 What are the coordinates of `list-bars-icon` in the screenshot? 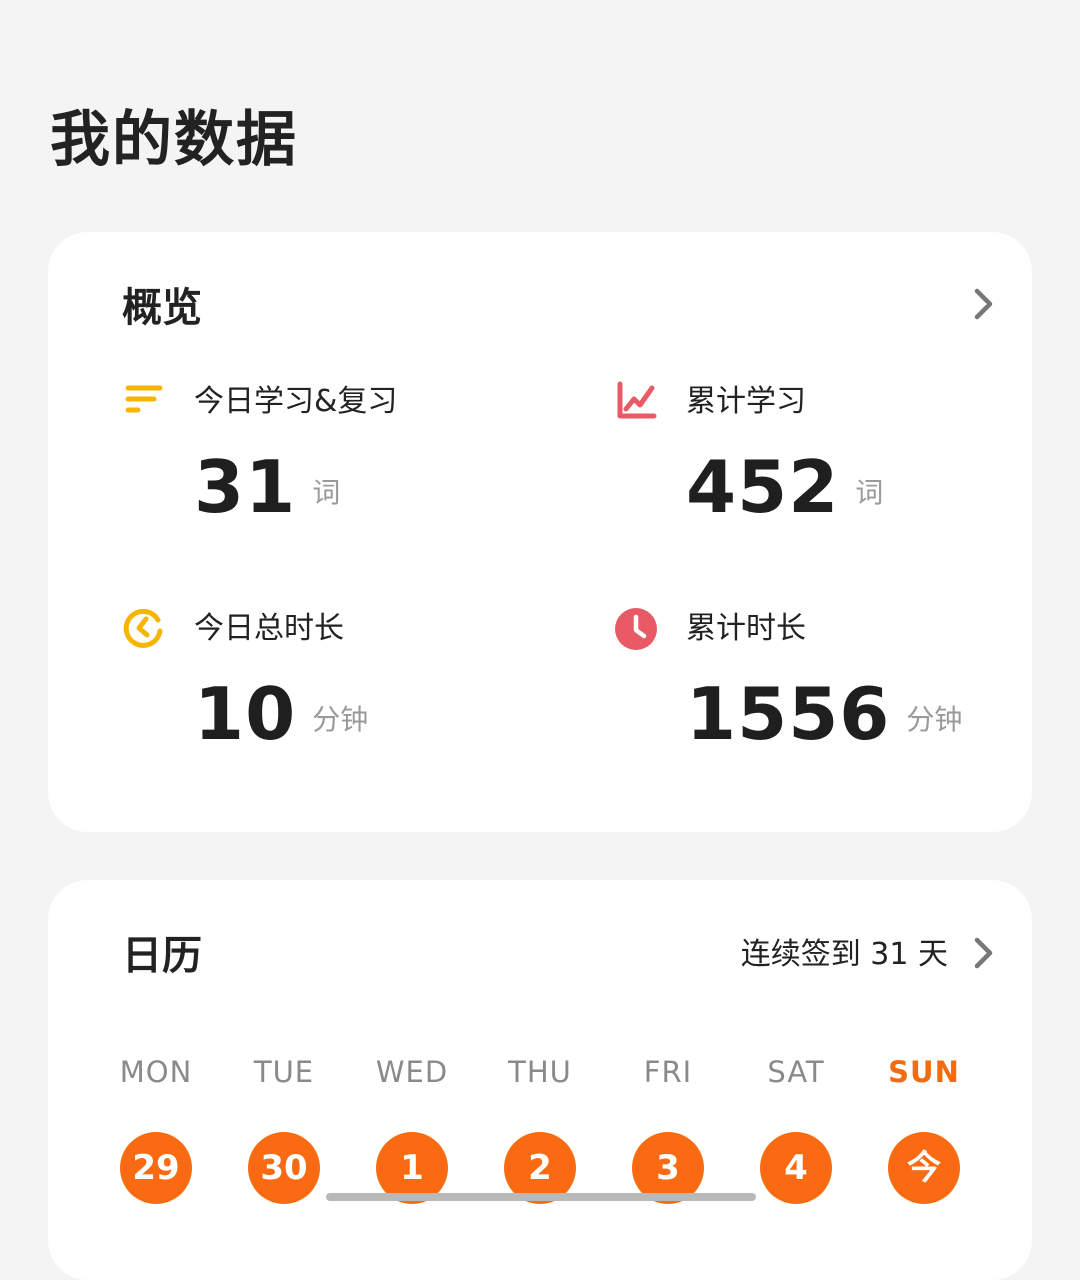 It's located at (144, 402).